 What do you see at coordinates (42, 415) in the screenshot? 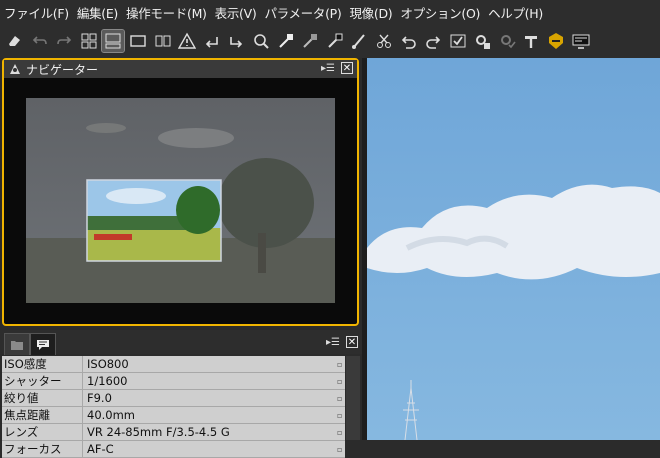
I see `info-key: 焦点距離` at bounding box center [42, 415].